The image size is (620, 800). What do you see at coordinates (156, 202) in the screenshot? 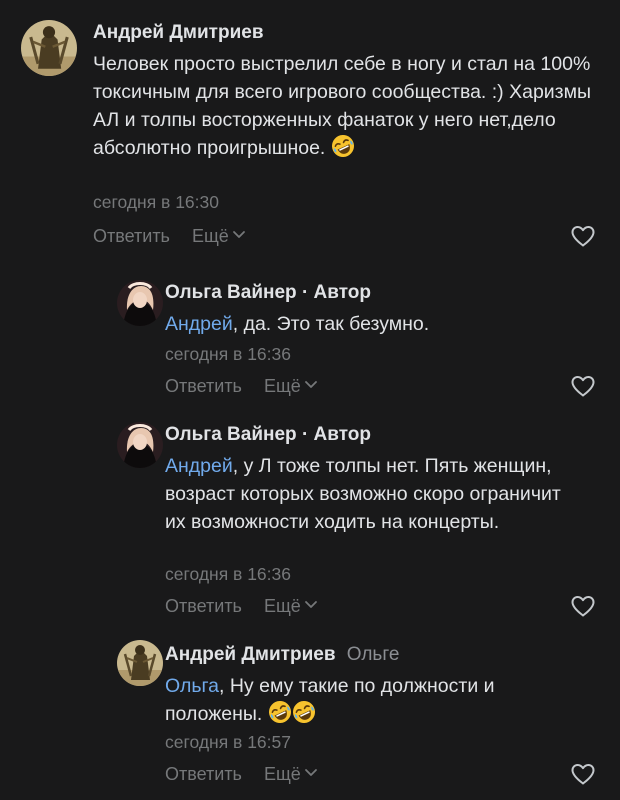
I see `comment-timestamp: сегодня в 16:30` at bounding box center [156, 202].